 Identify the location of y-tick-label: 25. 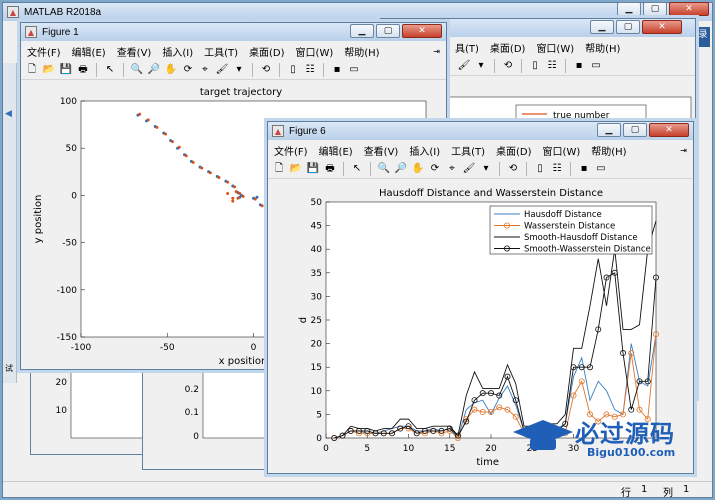
(316, 321).